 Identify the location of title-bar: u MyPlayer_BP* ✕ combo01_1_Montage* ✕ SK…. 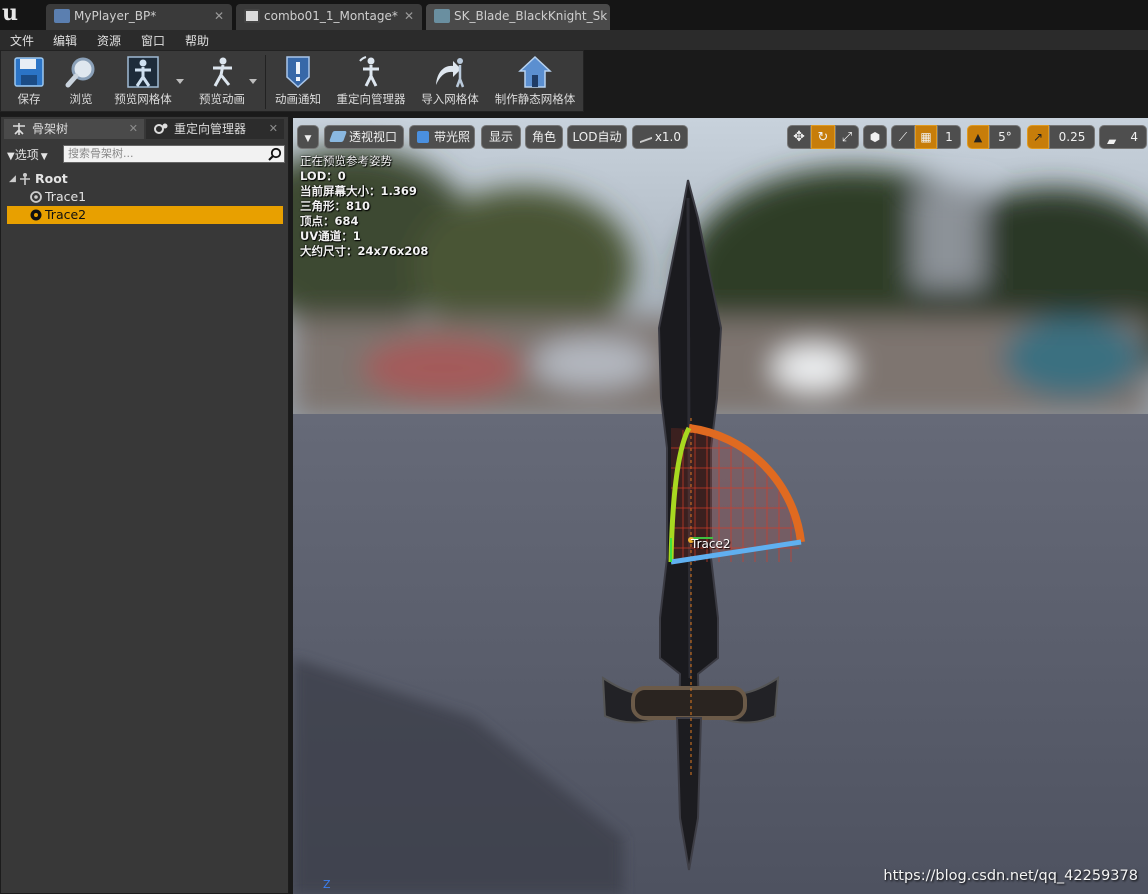
(574, 15).